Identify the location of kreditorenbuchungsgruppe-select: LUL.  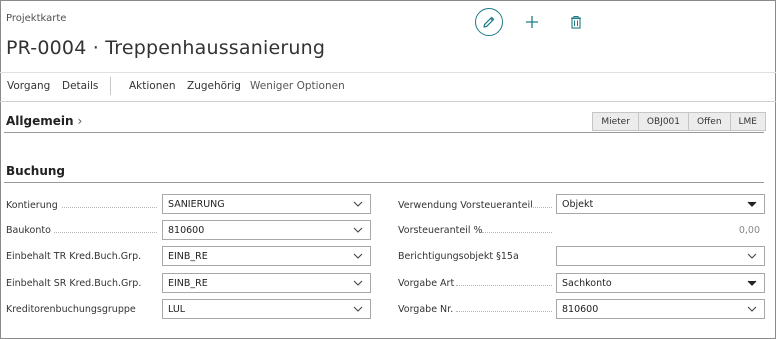
(266, 309).